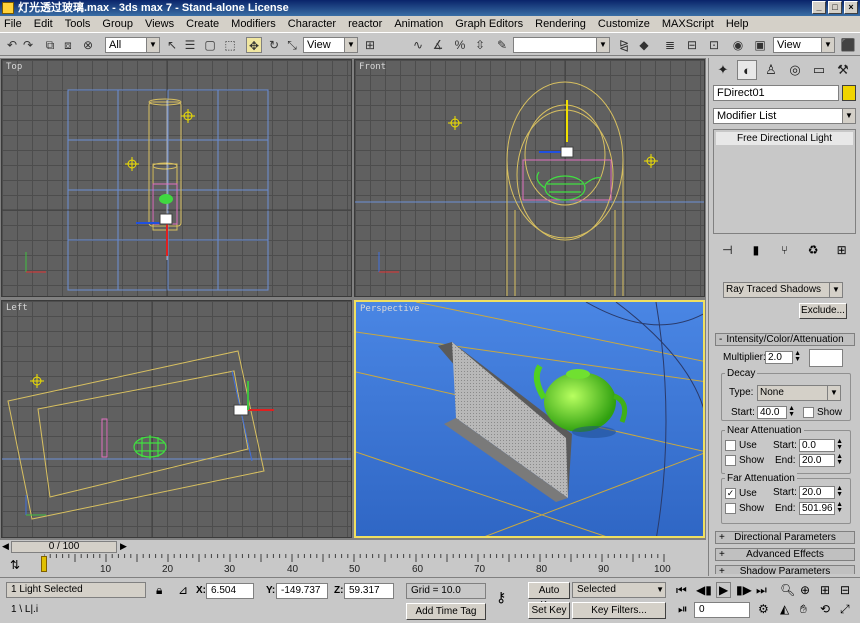 This screenshot has width=860, height=623. Describe the element at coordinates (190, 45) in the screenshot. I see `select-by-name-icon: ☰` at that location.